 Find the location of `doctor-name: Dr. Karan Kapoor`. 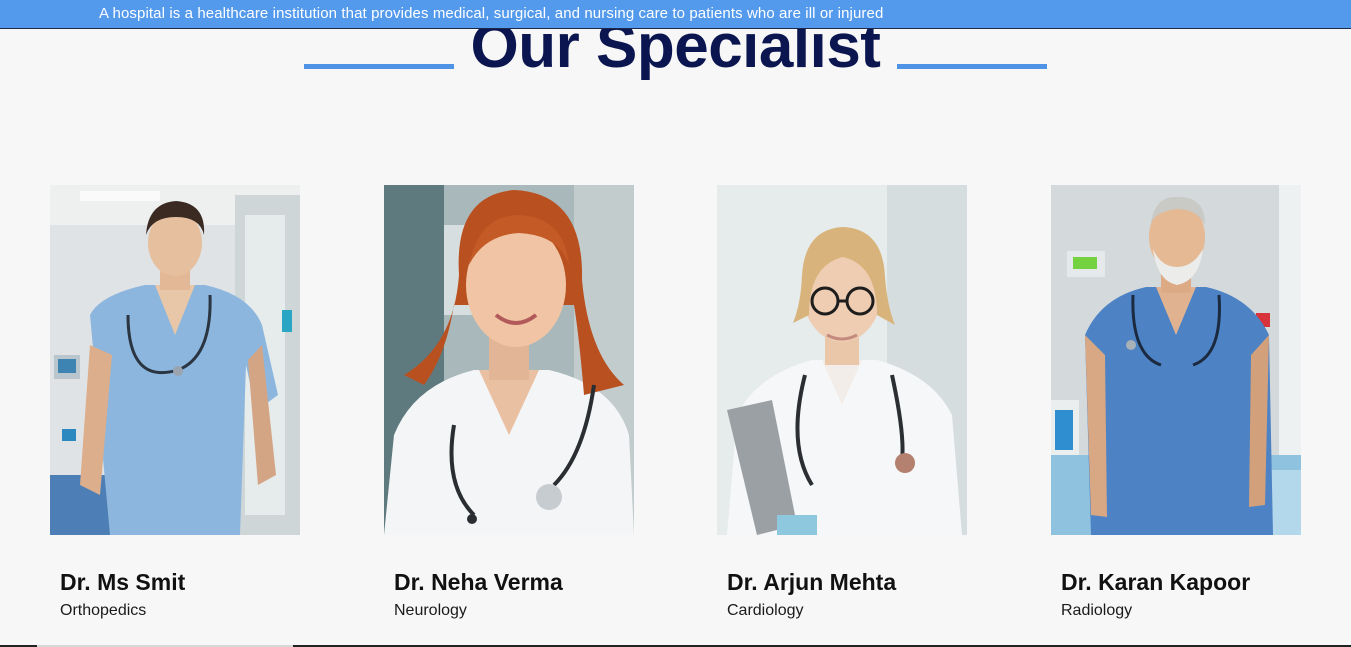

doctor-name: Dr. Karan Kapoor is located at coordinates (1156, 582).